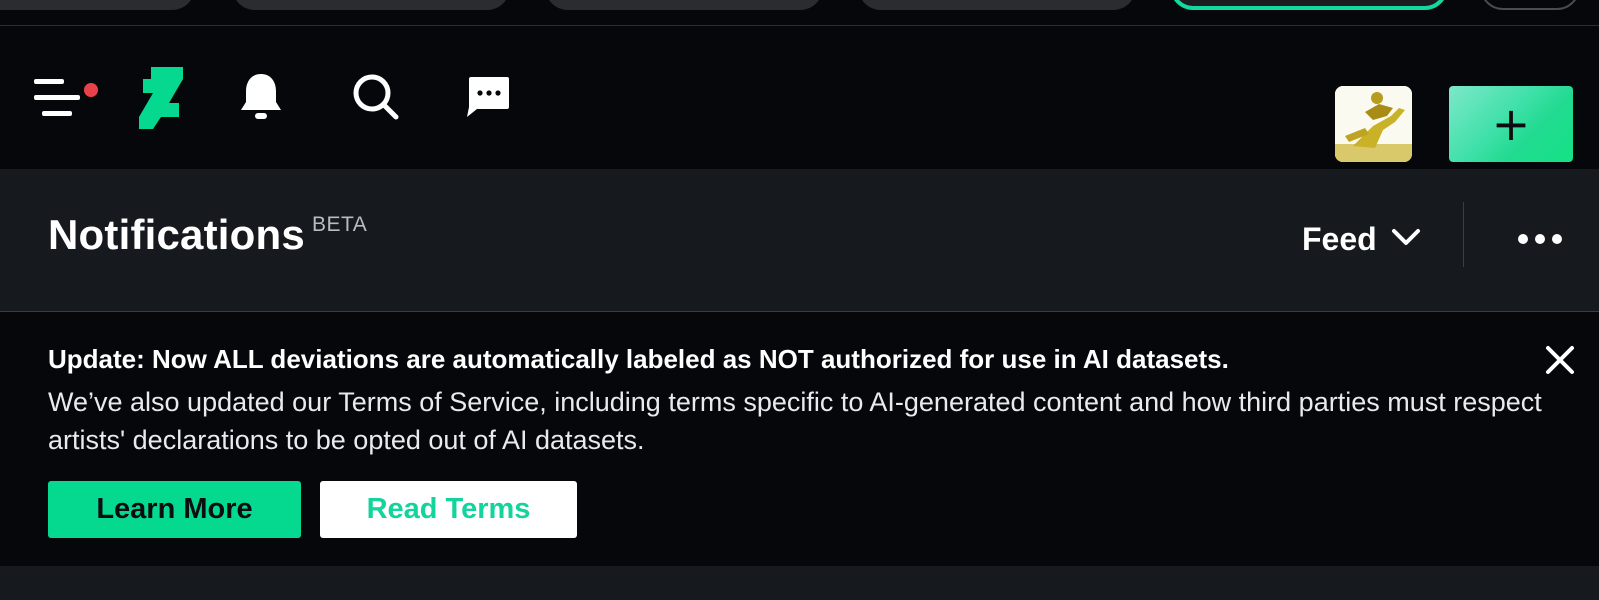 This screenshot has width=1599, height=600. Describe the element at coordinates (161, 98) in the screenshot. I see `deviantart-logo-icon` at that location.